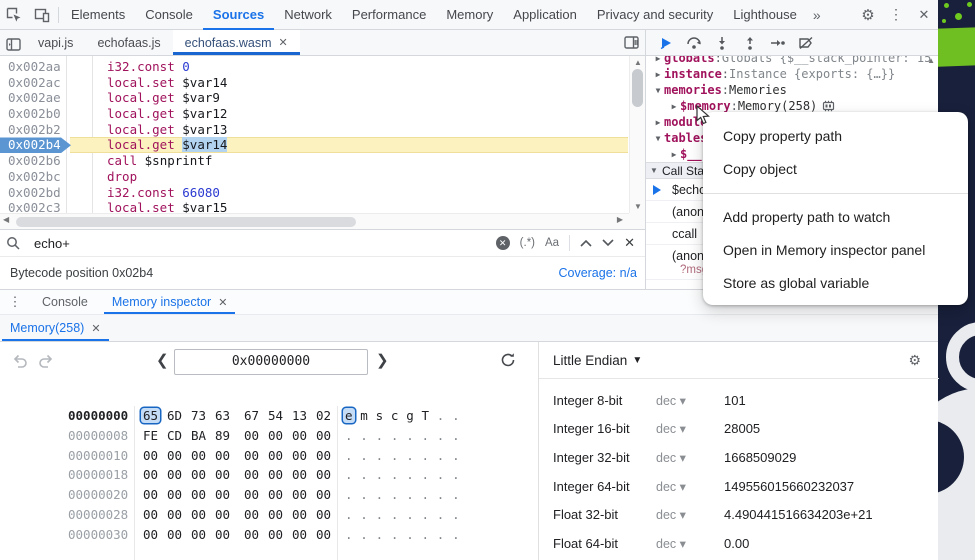 Image resolution: width=975 pixels, height=560 pixels. Describe the element at coordinates (931, 60) in the screenshot. I see `scope-scrollbar-up: ▲` at that location.